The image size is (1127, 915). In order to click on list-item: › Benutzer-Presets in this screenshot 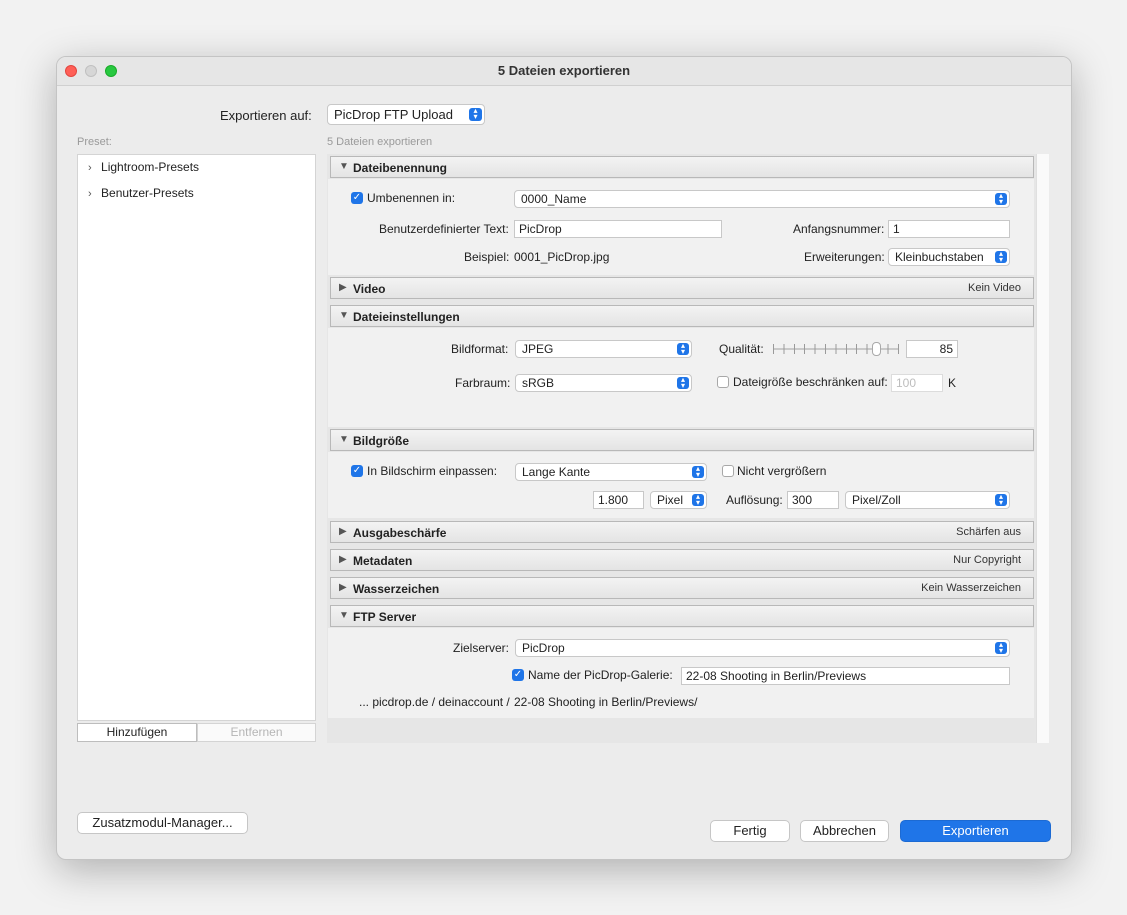, I will do `click(141, 193)`.